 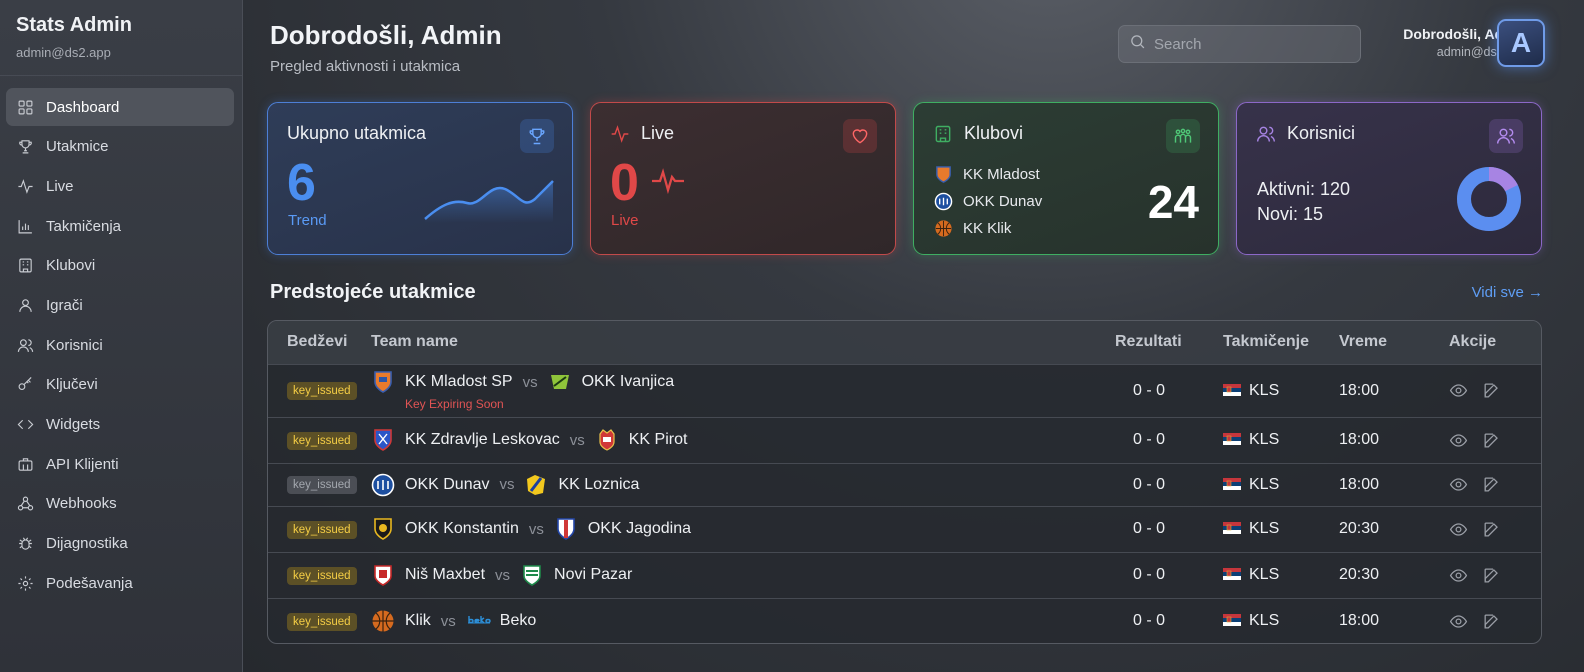 I want to click on grid-icon, so click(x=25, y=107).